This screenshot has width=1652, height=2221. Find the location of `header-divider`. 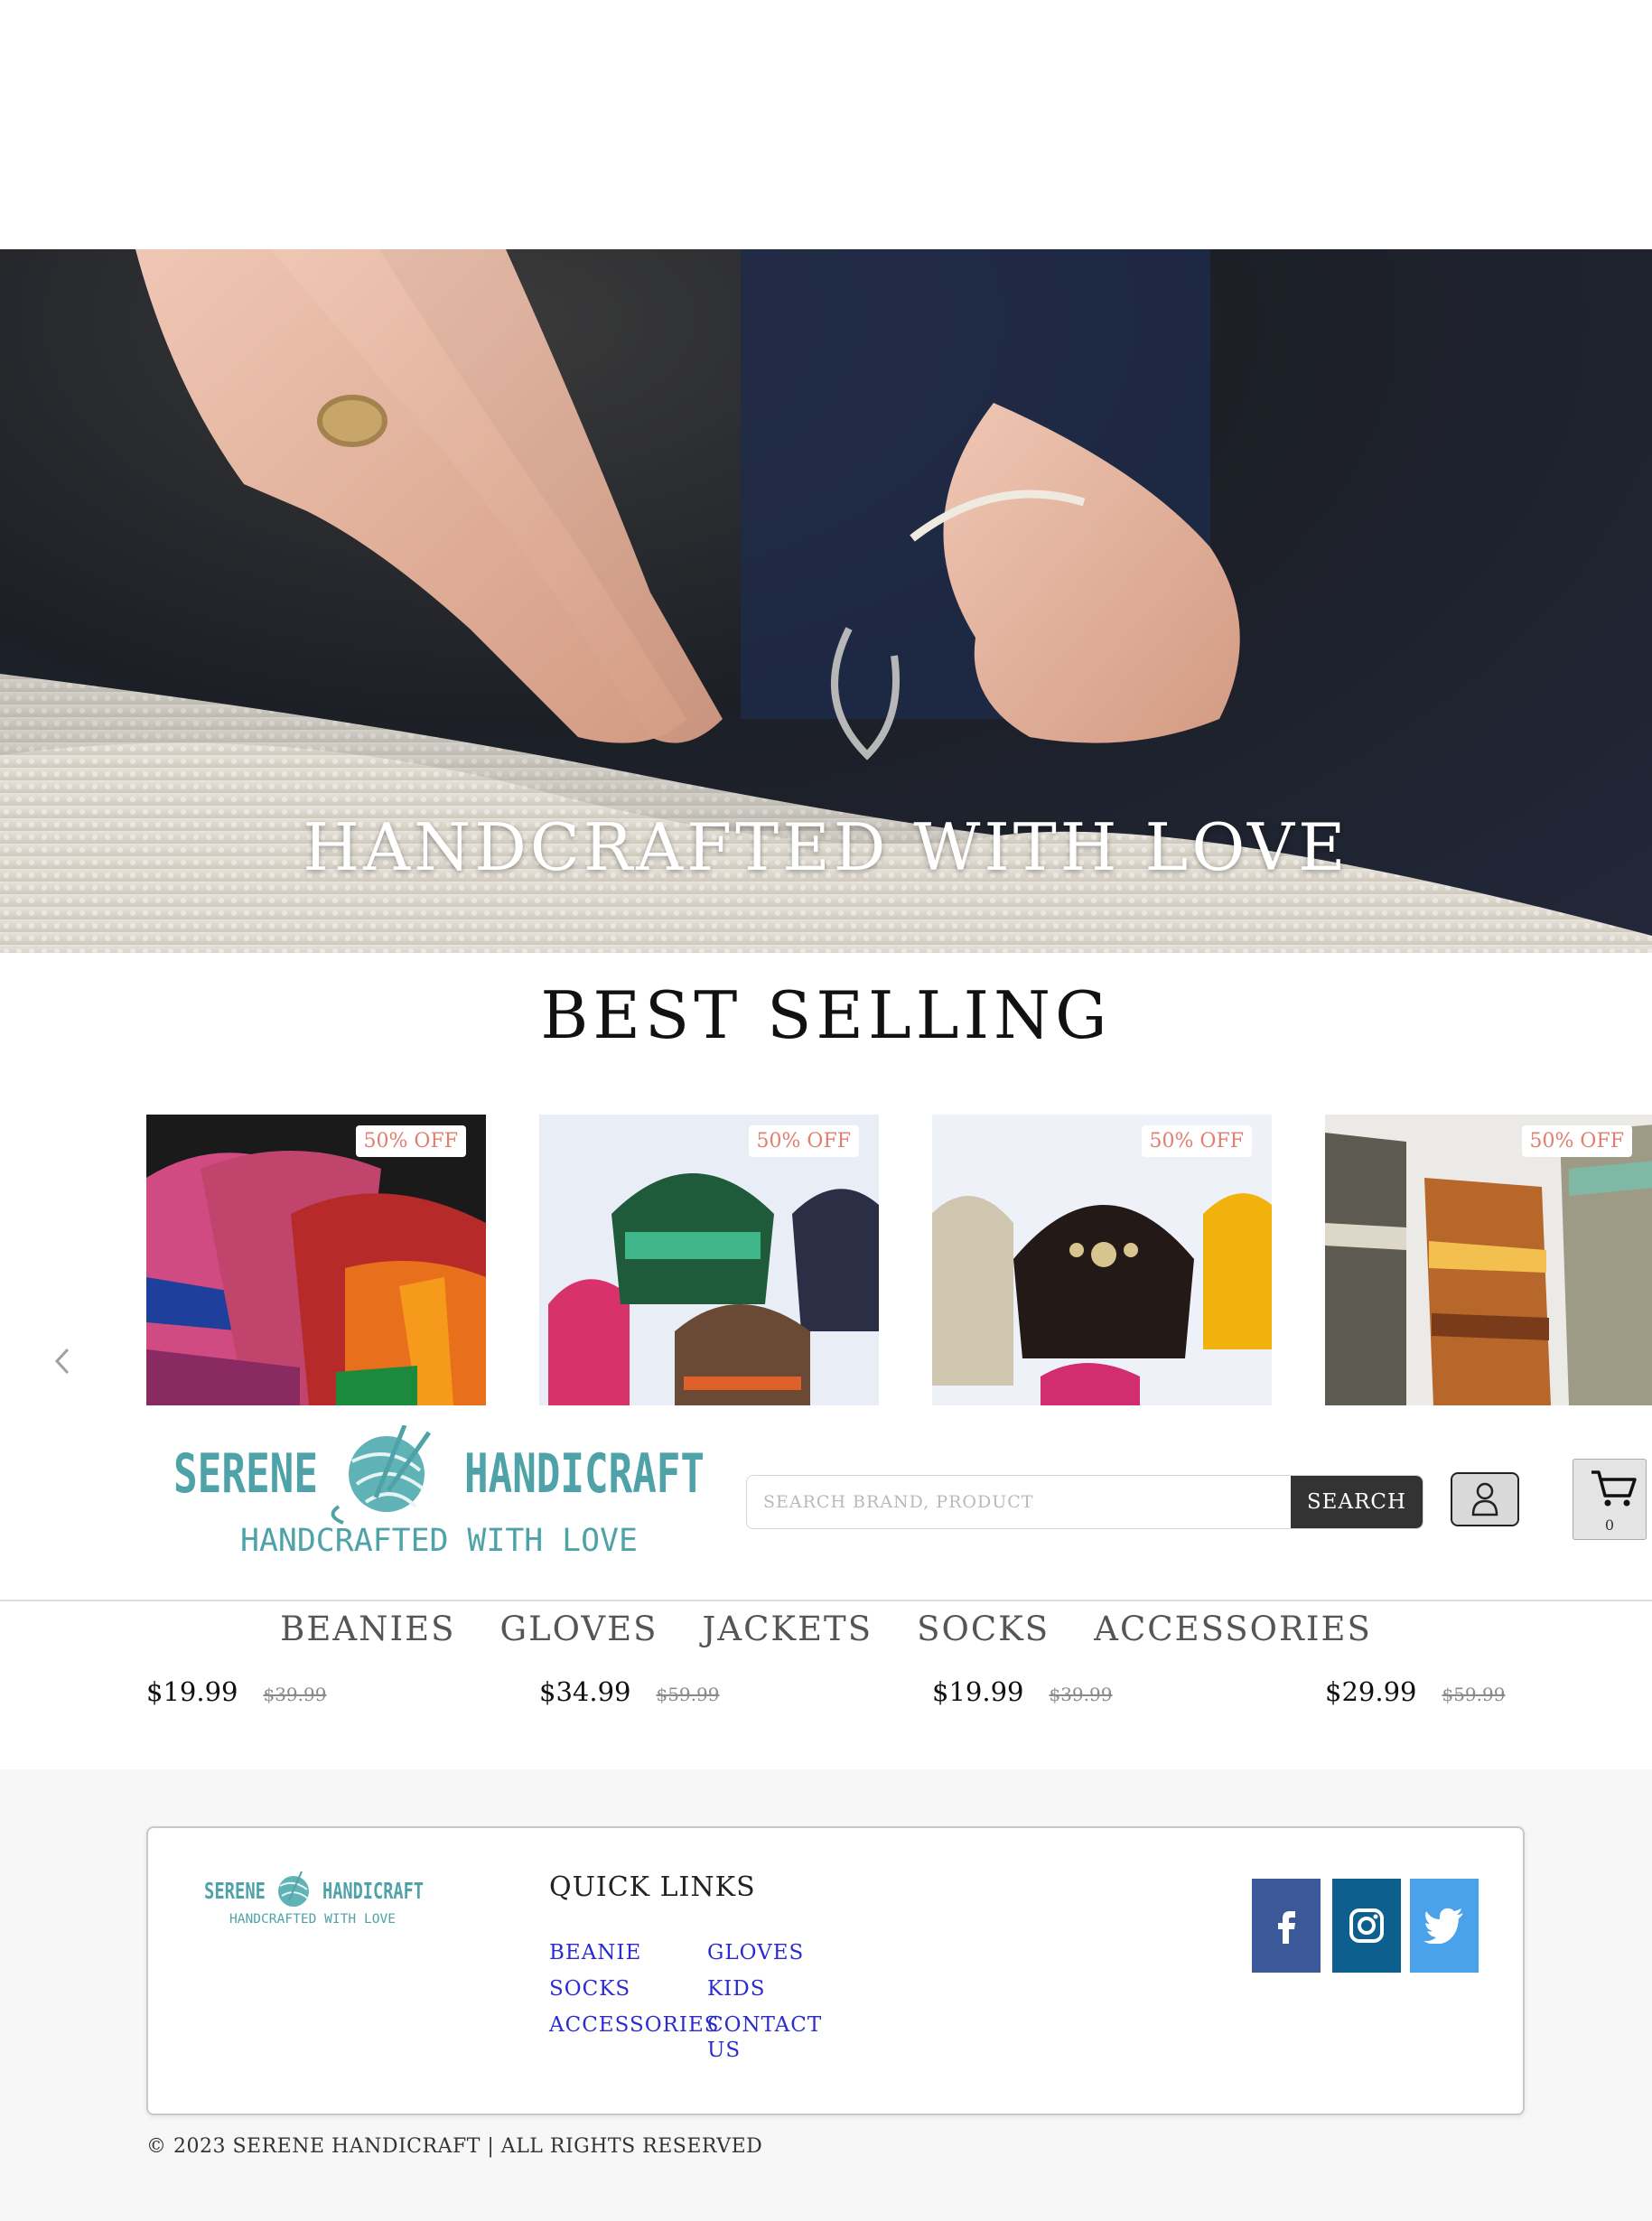

header-divider is located at coordinates (826, 1600).